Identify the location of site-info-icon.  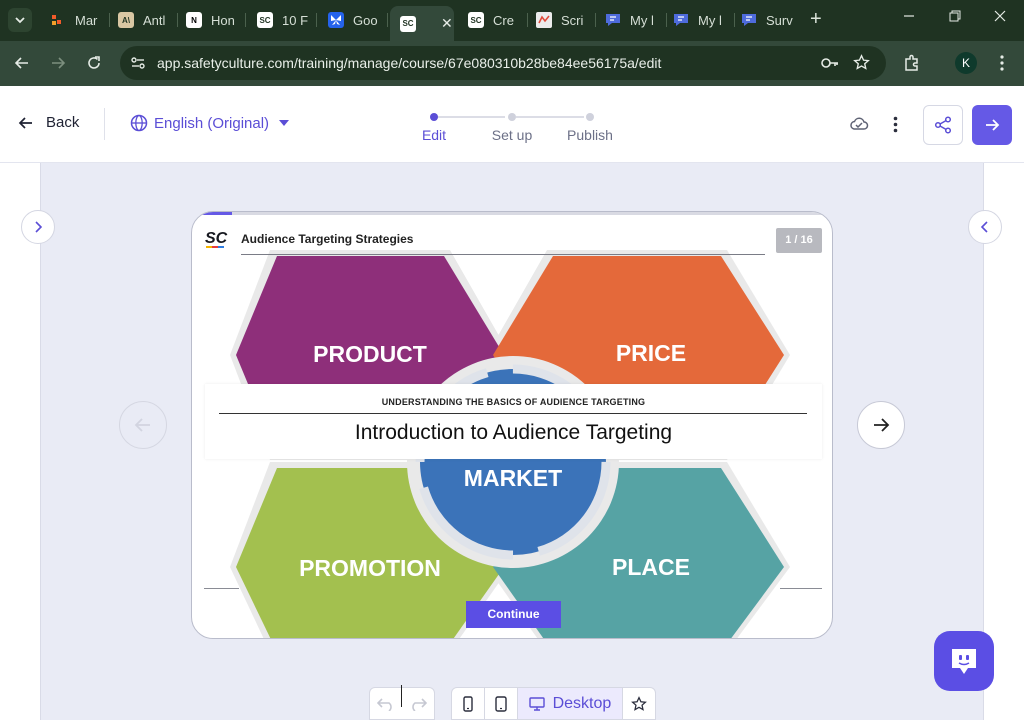
(138, 63).